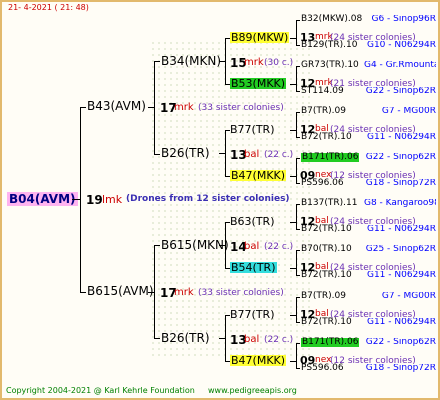  Describe the element at coordinates (252, 391) in the screenshot. I see `site-link: www.pedigreeapis.org` at that location.